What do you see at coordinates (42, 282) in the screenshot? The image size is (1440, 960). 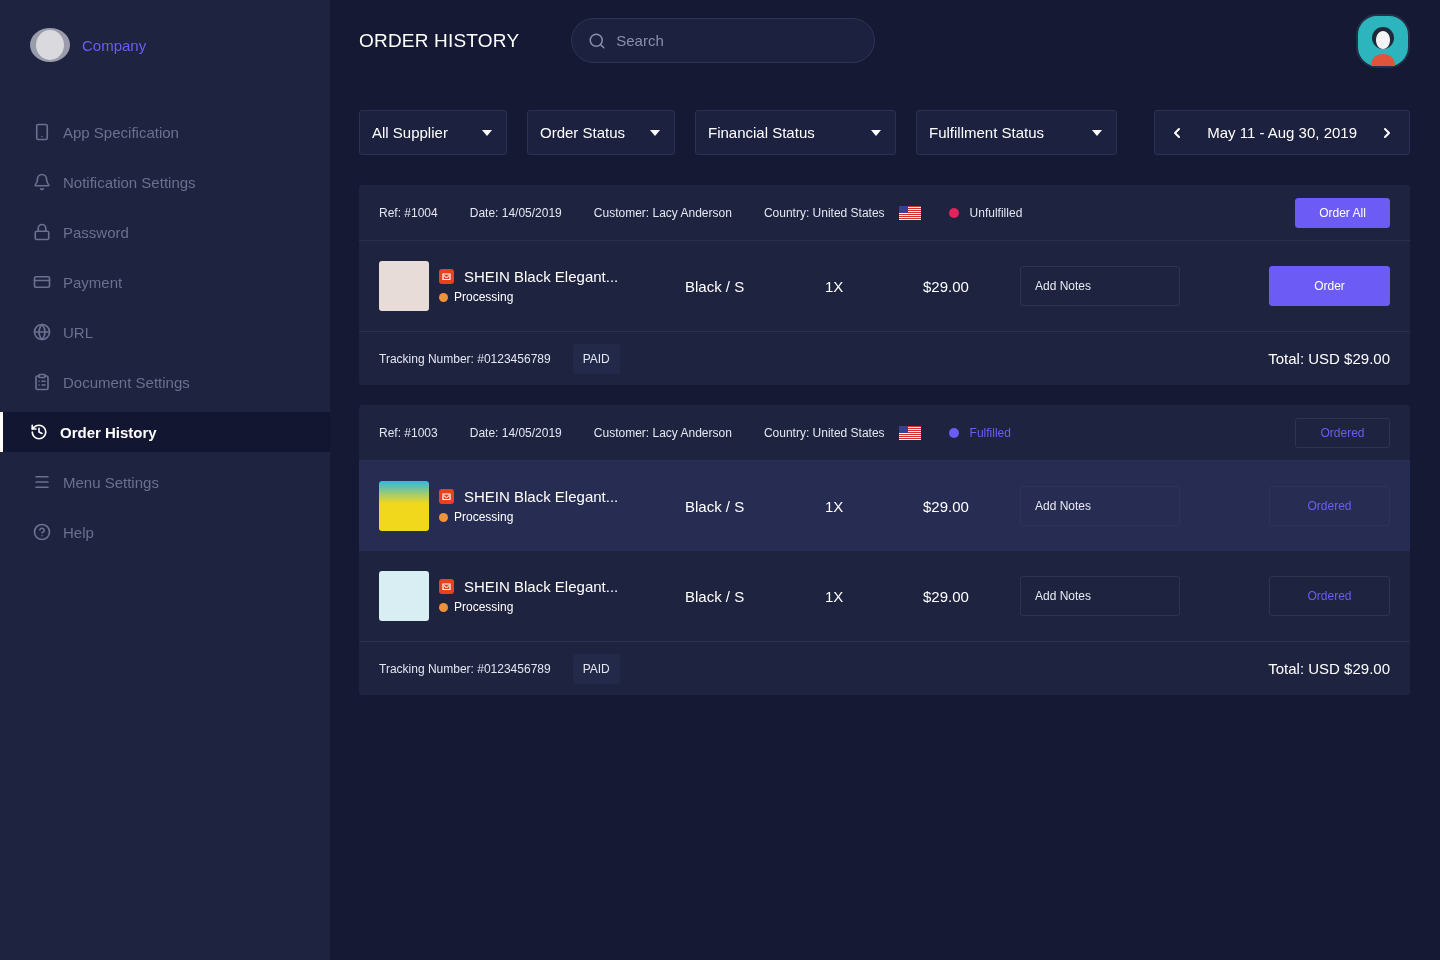 I see `credit-card-icon` at bounding box center [42, 282].